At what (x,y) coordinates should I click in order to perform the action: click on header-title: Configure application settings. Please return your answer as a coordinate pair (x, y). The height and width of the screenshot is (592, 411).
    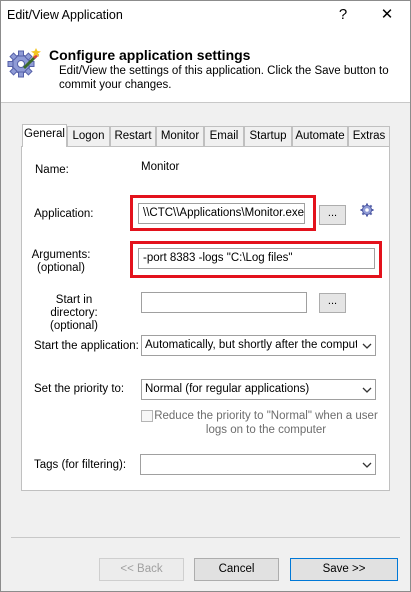
    Looking at the image, I should click on (150, 55).